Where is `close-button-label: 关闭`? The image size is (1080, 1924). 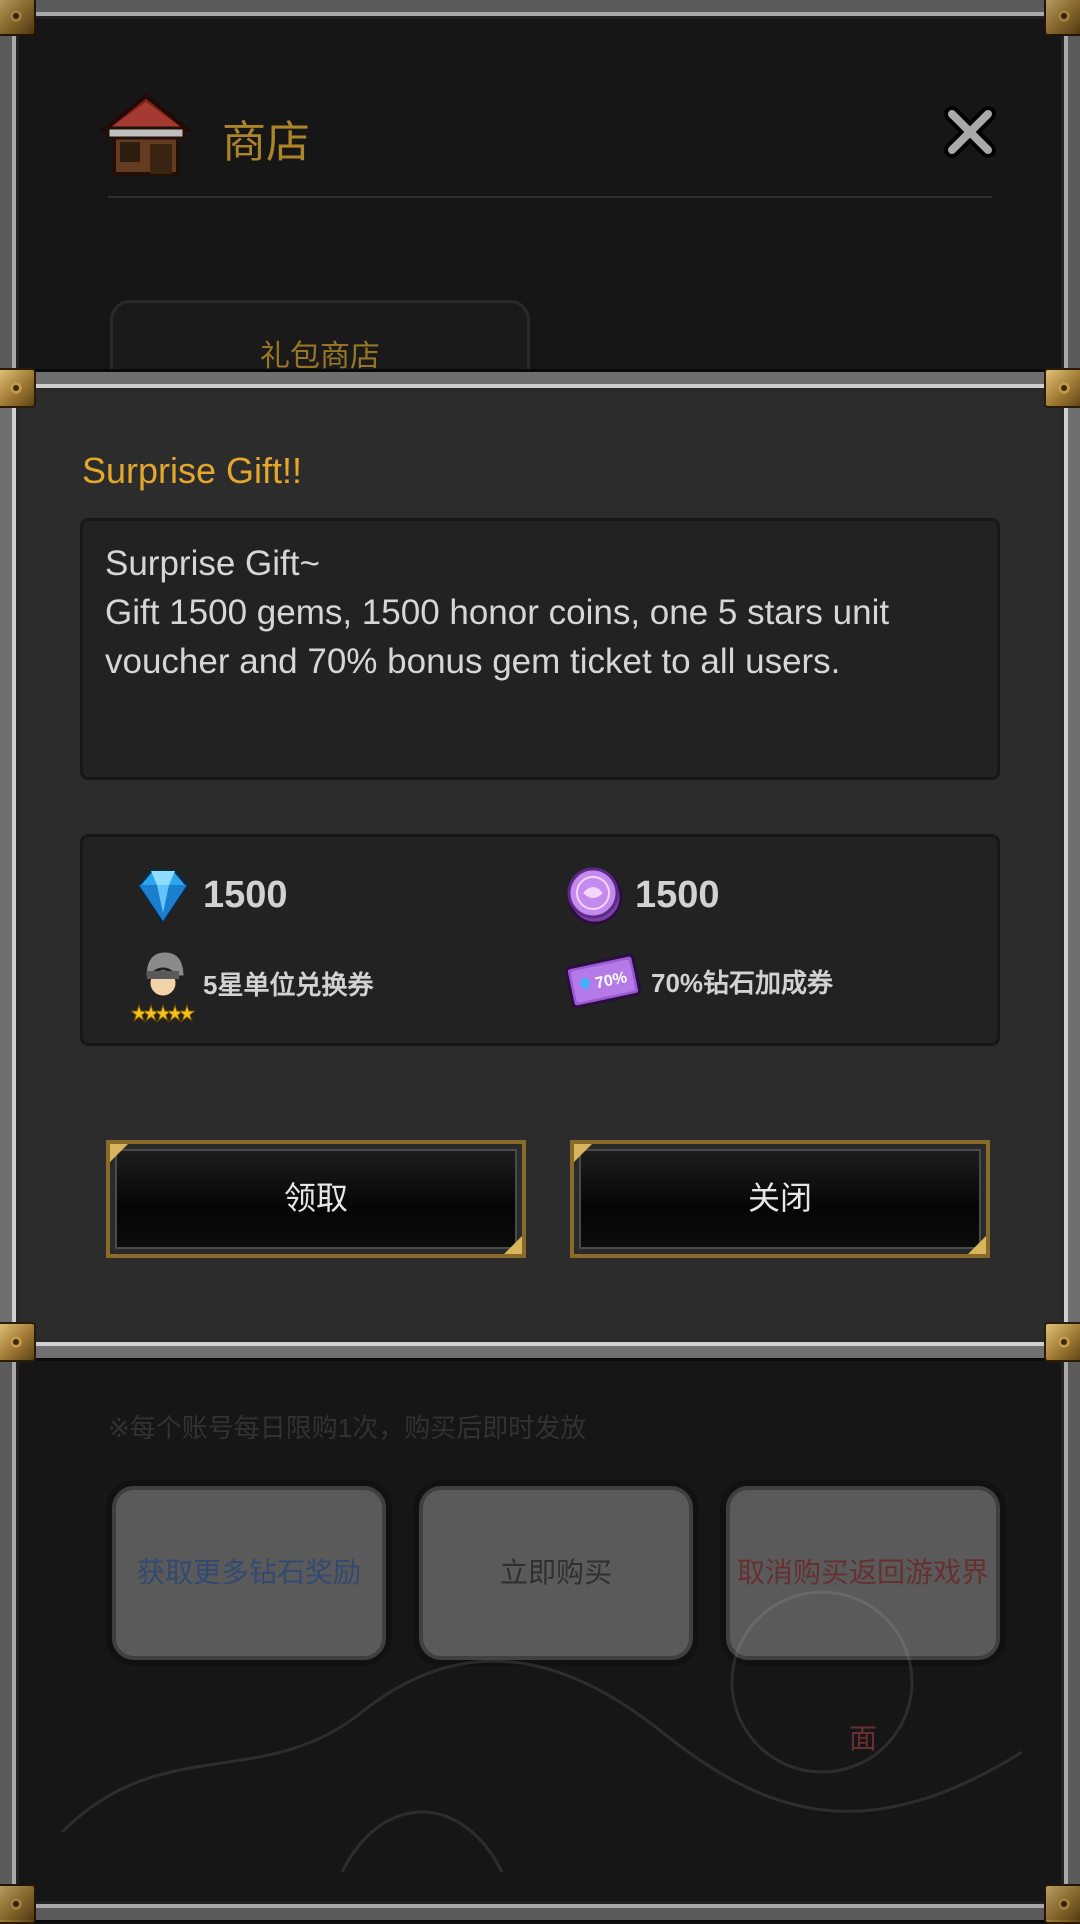
close-button-label: 关闭 is located at coordinates (780, 1199).